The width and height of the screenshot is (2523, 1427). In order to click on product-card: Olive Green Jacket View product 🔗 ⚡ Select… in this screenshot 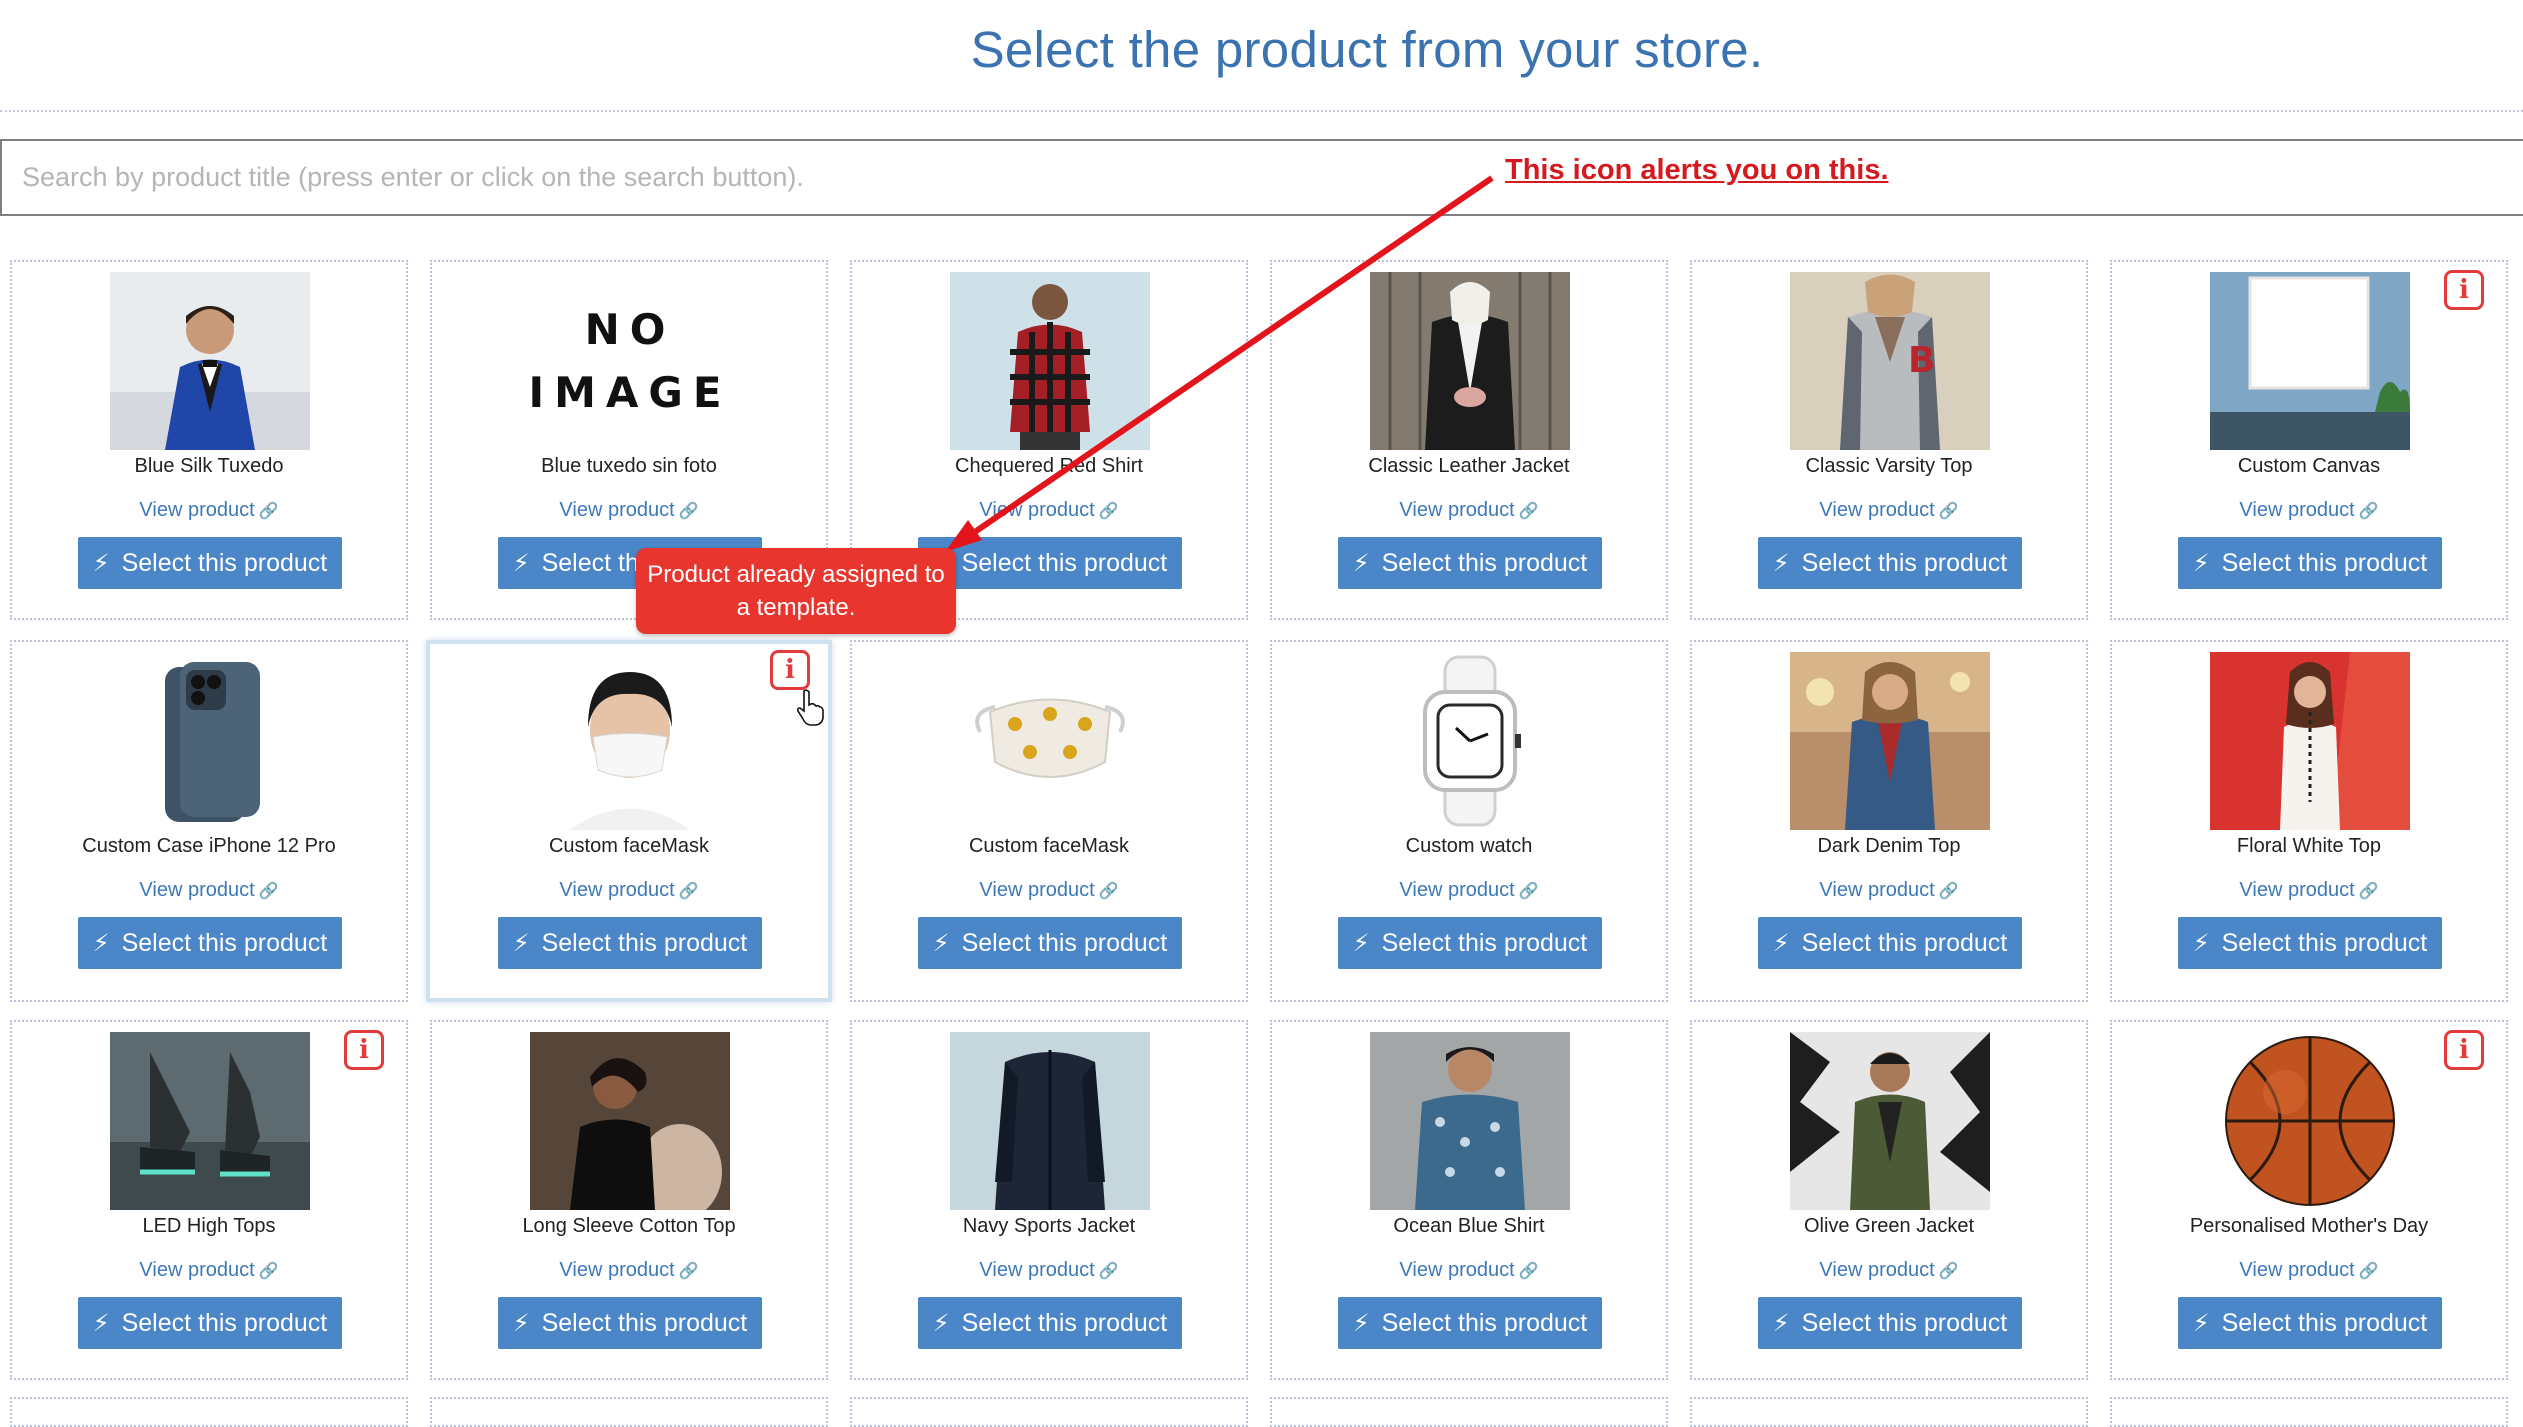, I will do `click(1889, 1200)`.